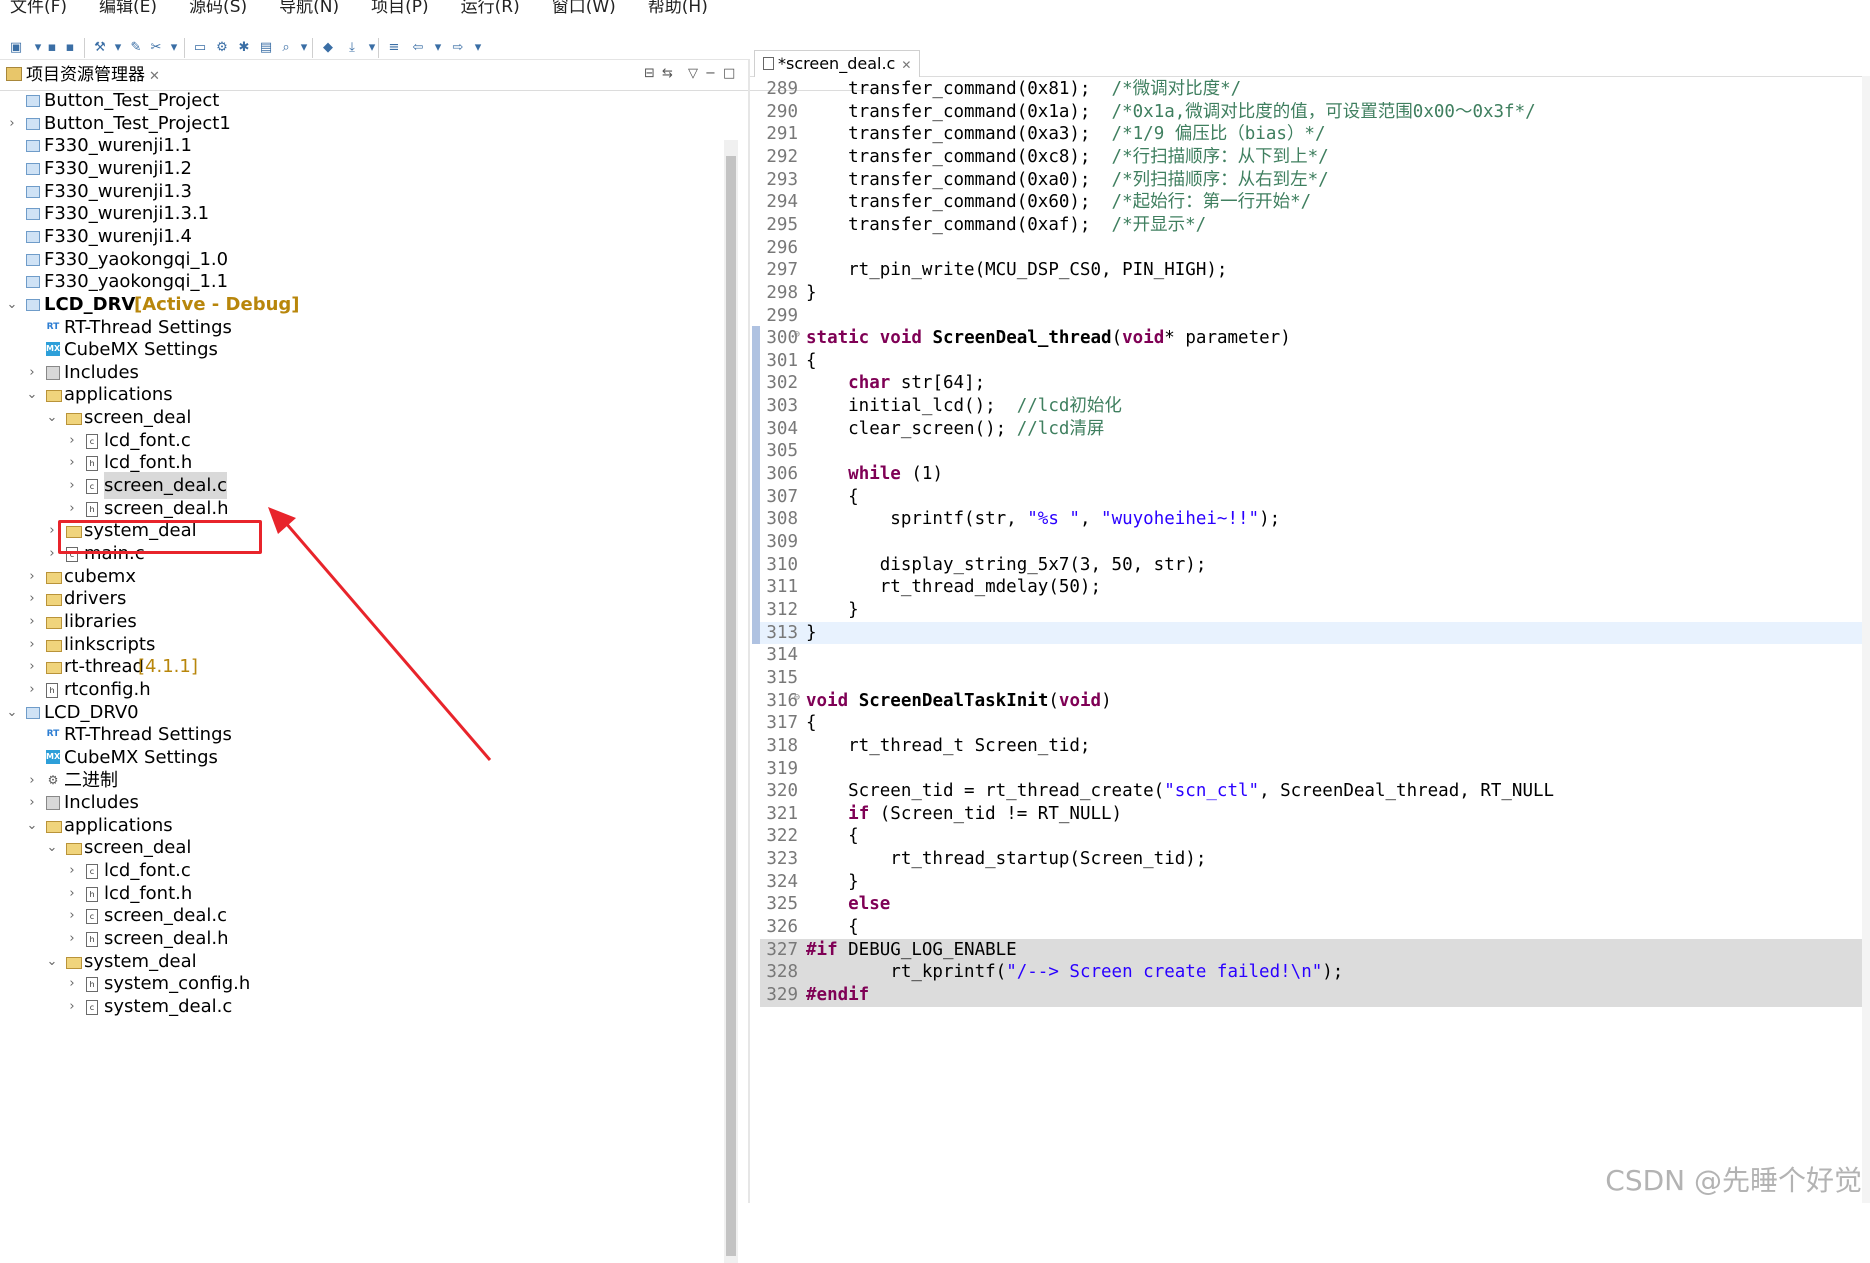 The image size is (1870, 1263). Describe the element at coordinates (1315, 225) in the screenshot. I see `code-line: 295 transfer_command(0xaf); /*开显示*/` at that location.